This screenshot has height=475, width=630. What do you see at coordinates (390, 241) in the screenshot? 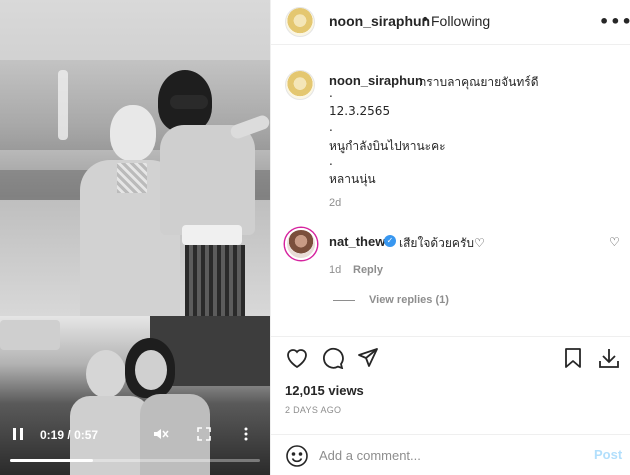
I see `verified-badge-icon: ✓` at bounding box center [390, 241].